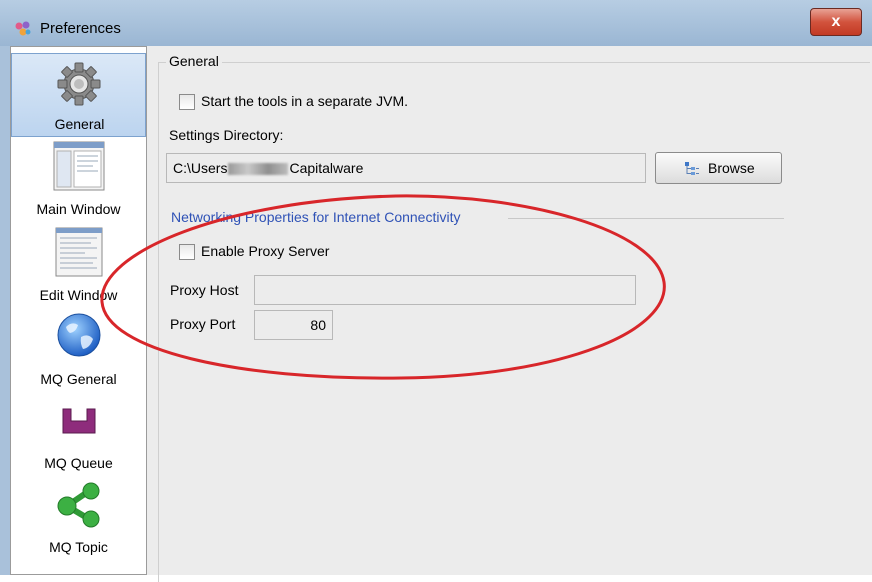  Describe the element at coordinates (78, 379) in the screenshot. I see `sidebar-item-label: MQ General` at that location.